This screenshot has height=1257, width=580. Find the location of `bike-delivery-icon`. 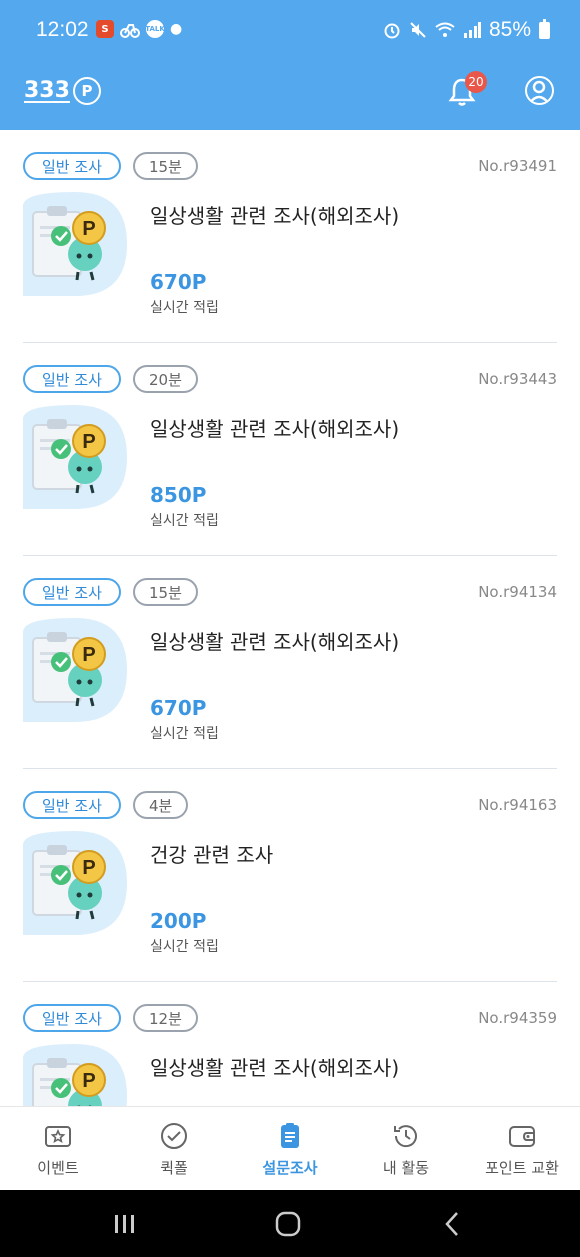

bike-delivery-icon is located at coordinates (130, 31).